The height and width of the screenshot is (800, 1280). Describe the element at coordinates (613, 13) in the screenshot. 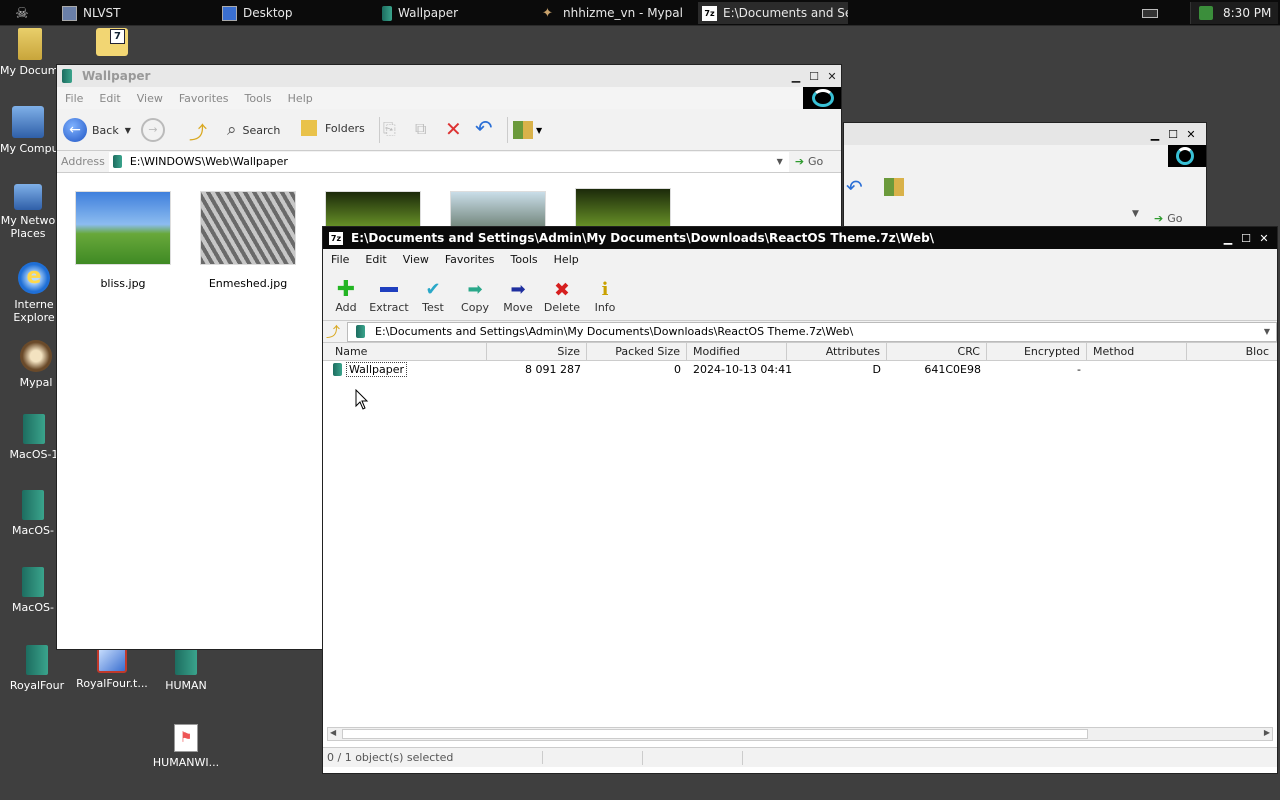

I see `taskbar-item-mypal: ✦ nhhizme_vn - Mypal` at that location.